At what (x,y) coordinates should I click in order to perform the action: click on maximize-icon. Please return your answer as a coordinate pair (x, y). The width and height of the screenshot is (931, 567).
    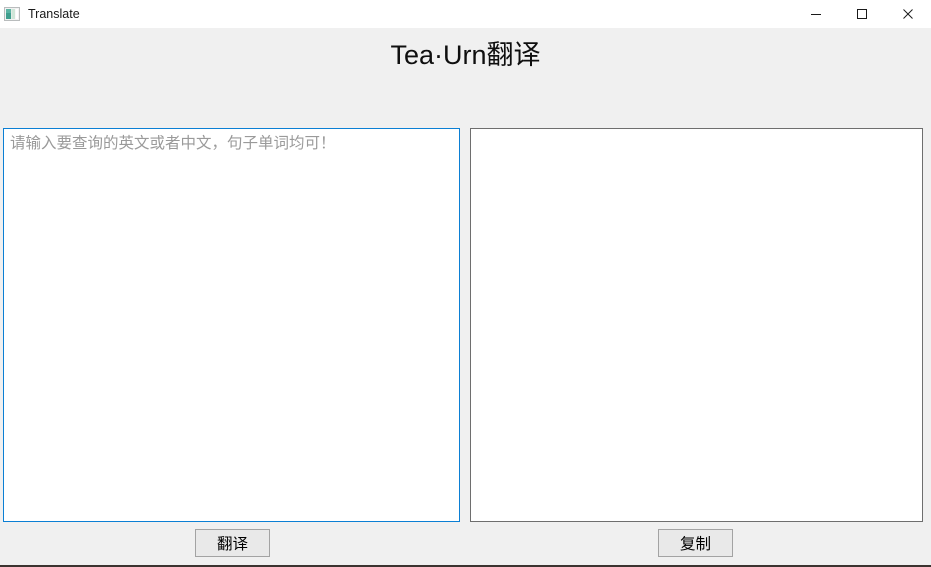
    Looking at the image, I should click on (862, 14).